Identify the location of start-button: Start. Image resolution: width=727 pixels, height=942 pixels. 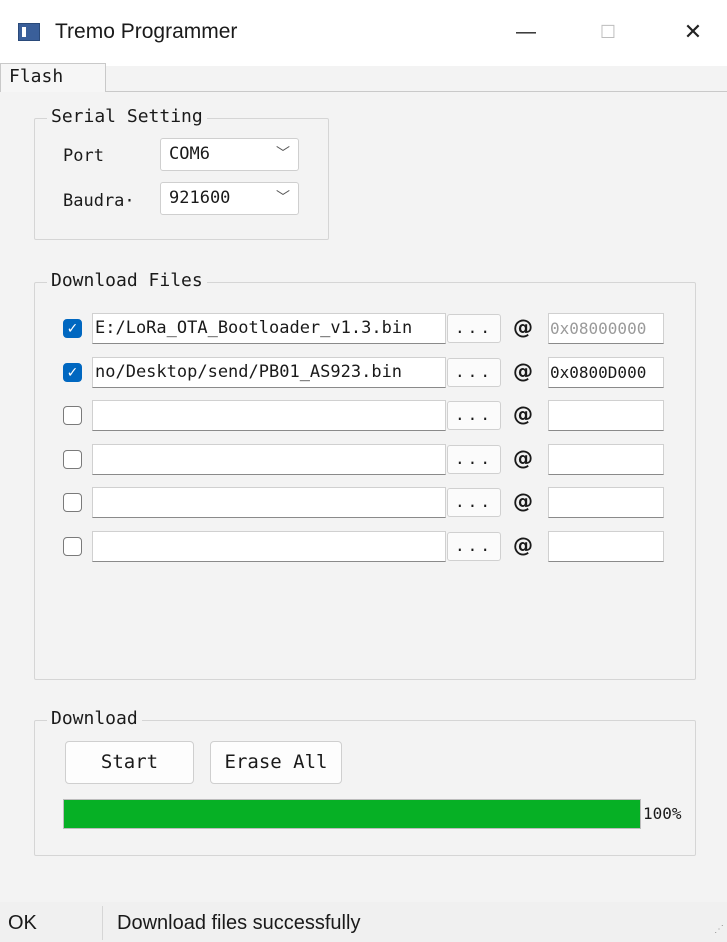
(129, 762).